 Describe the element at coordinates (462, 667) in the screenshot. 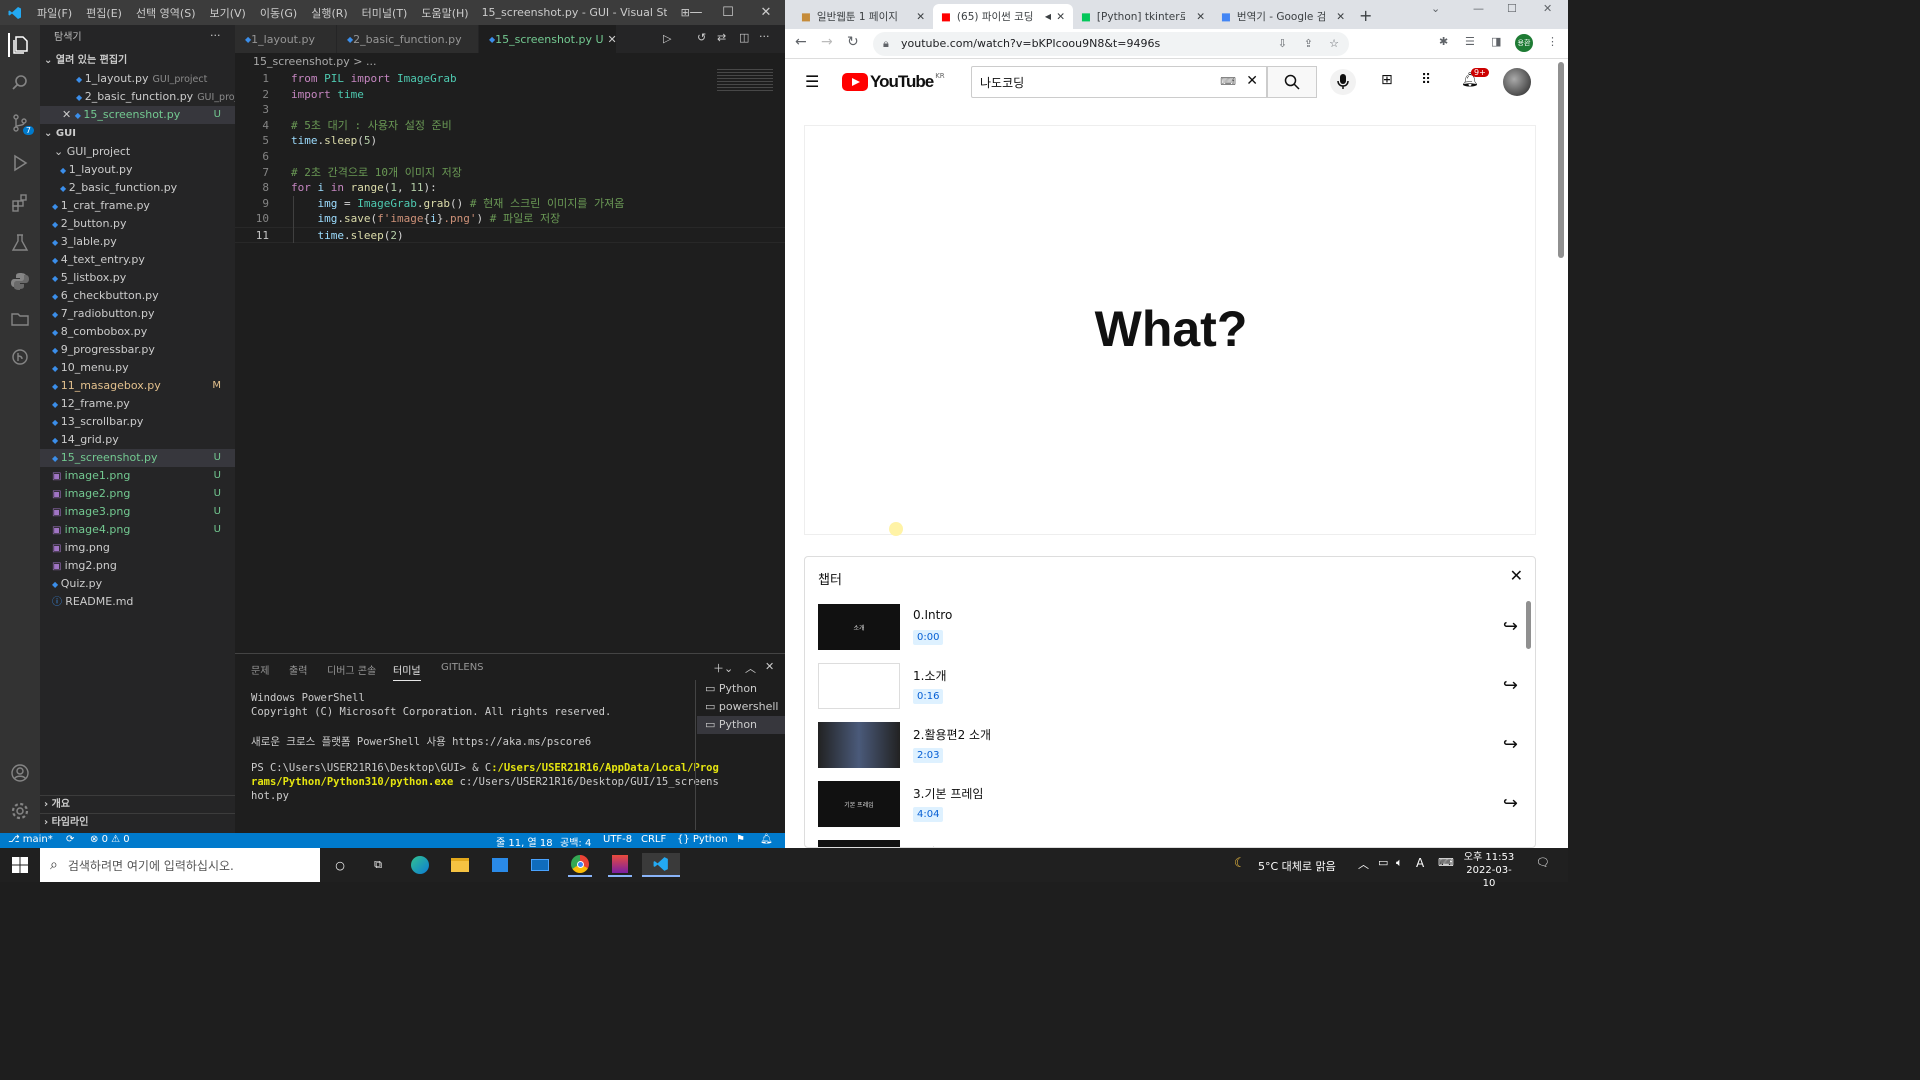

I see `panel-tab: GITLENS` at that location.